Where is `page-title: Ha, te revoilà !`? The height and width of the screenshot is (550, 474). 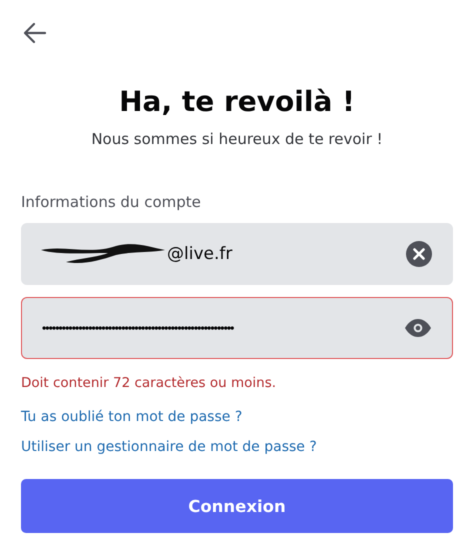 page-title: Ha, te revoilà ! is located at coordinates (237, 102).